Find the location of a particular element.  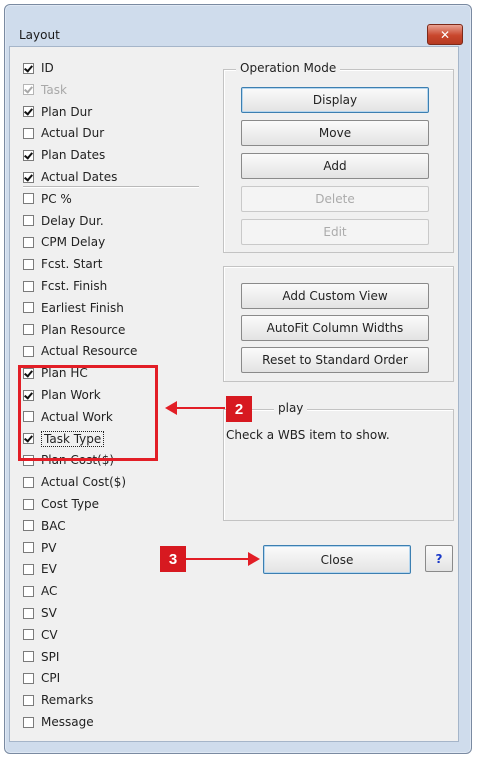

column-option-pv: PV is located at coordinates (39, 548).